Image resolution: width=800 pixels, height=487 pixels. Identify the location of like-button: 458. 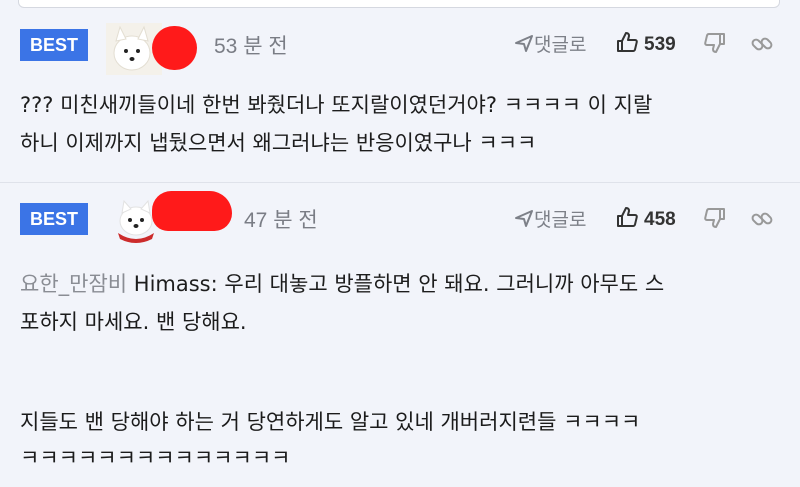
(646, 218).